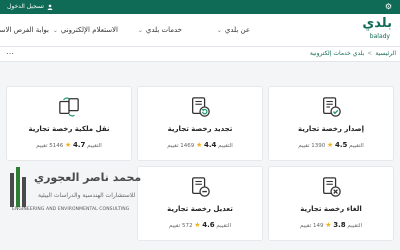 This screenshot has width=400, height=250. I want to click on breadcrumb-current: بلدي خدمات إلكترونية, so click(337, 53).